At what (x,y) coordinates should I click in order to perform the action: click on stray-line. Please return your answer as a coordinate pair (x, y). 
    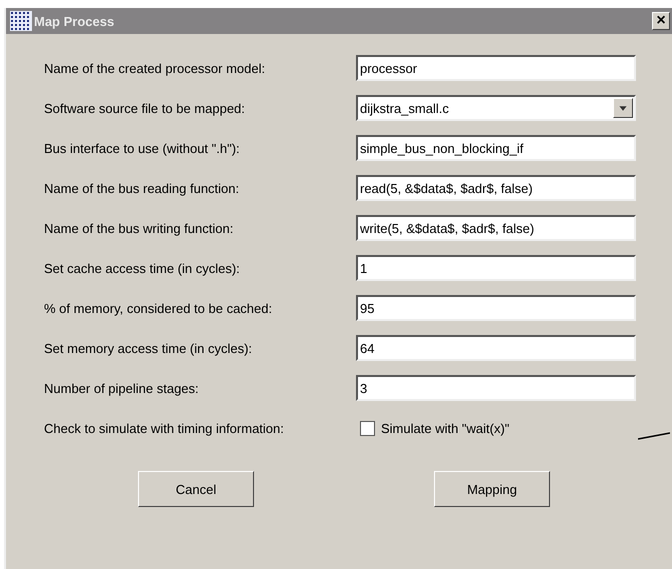
    Looking at the image, I should click on (654, 436).